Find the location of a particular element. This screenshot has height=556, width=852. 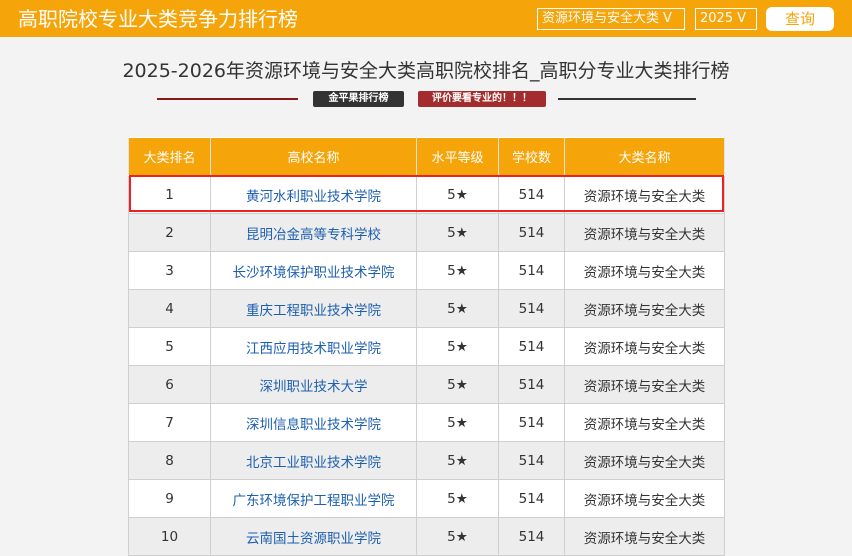

school-name-link: 昆明冶金高等专科学校 is located at coordinates (313, 232).